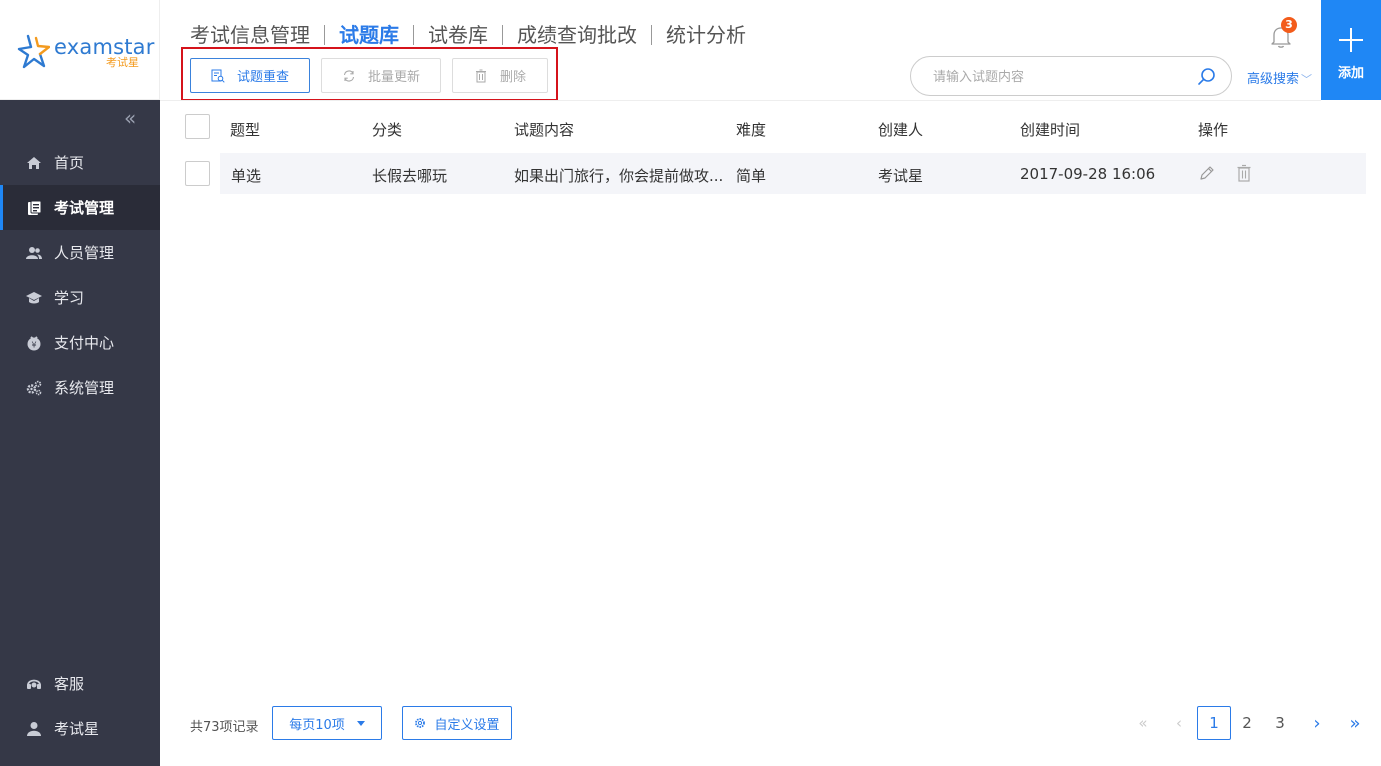  I want to click on column-header-category: 分类, so click(387, 130).